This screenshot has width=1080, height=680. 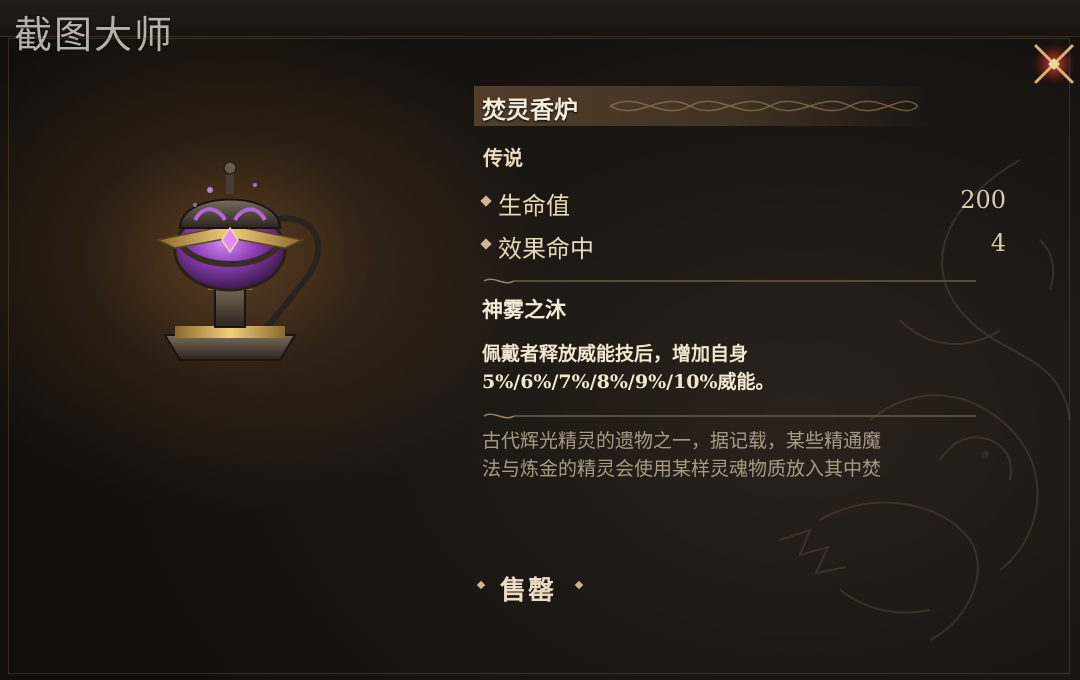 I want to click on stat-label: 生命值, so click(x=534, y=206).